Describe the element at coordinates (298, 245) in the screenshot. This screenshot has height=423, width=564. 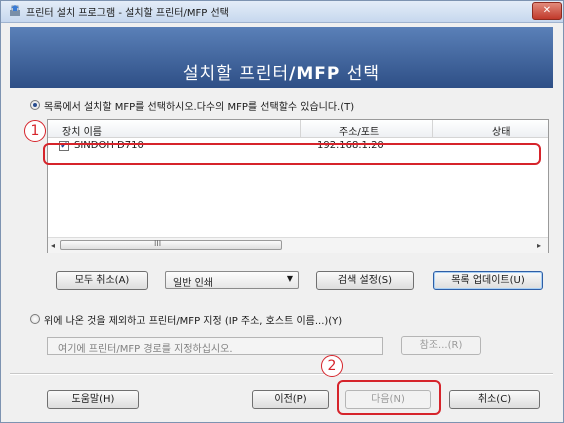
I see `horizontal-scrollbar: ◂ III ▸` at that location.